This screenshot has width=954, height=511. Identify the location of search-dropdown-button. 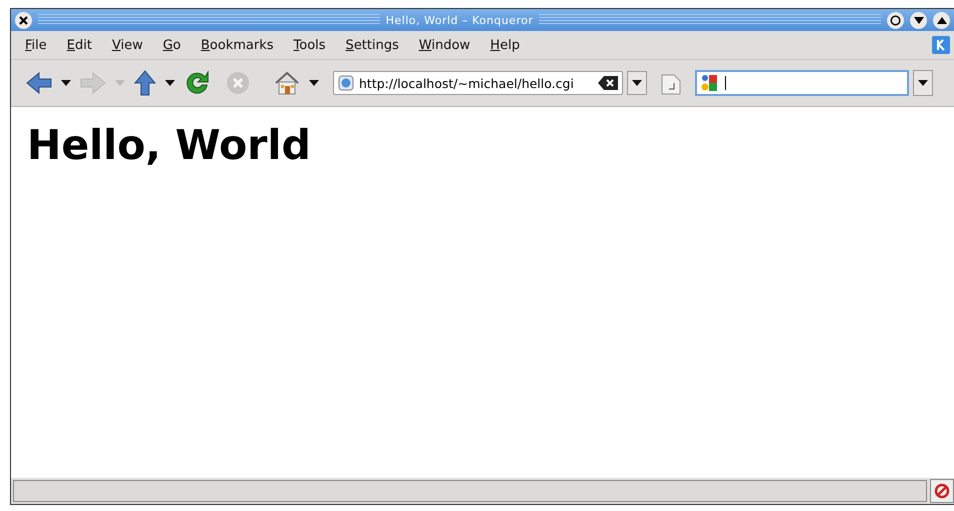
(923, 83).